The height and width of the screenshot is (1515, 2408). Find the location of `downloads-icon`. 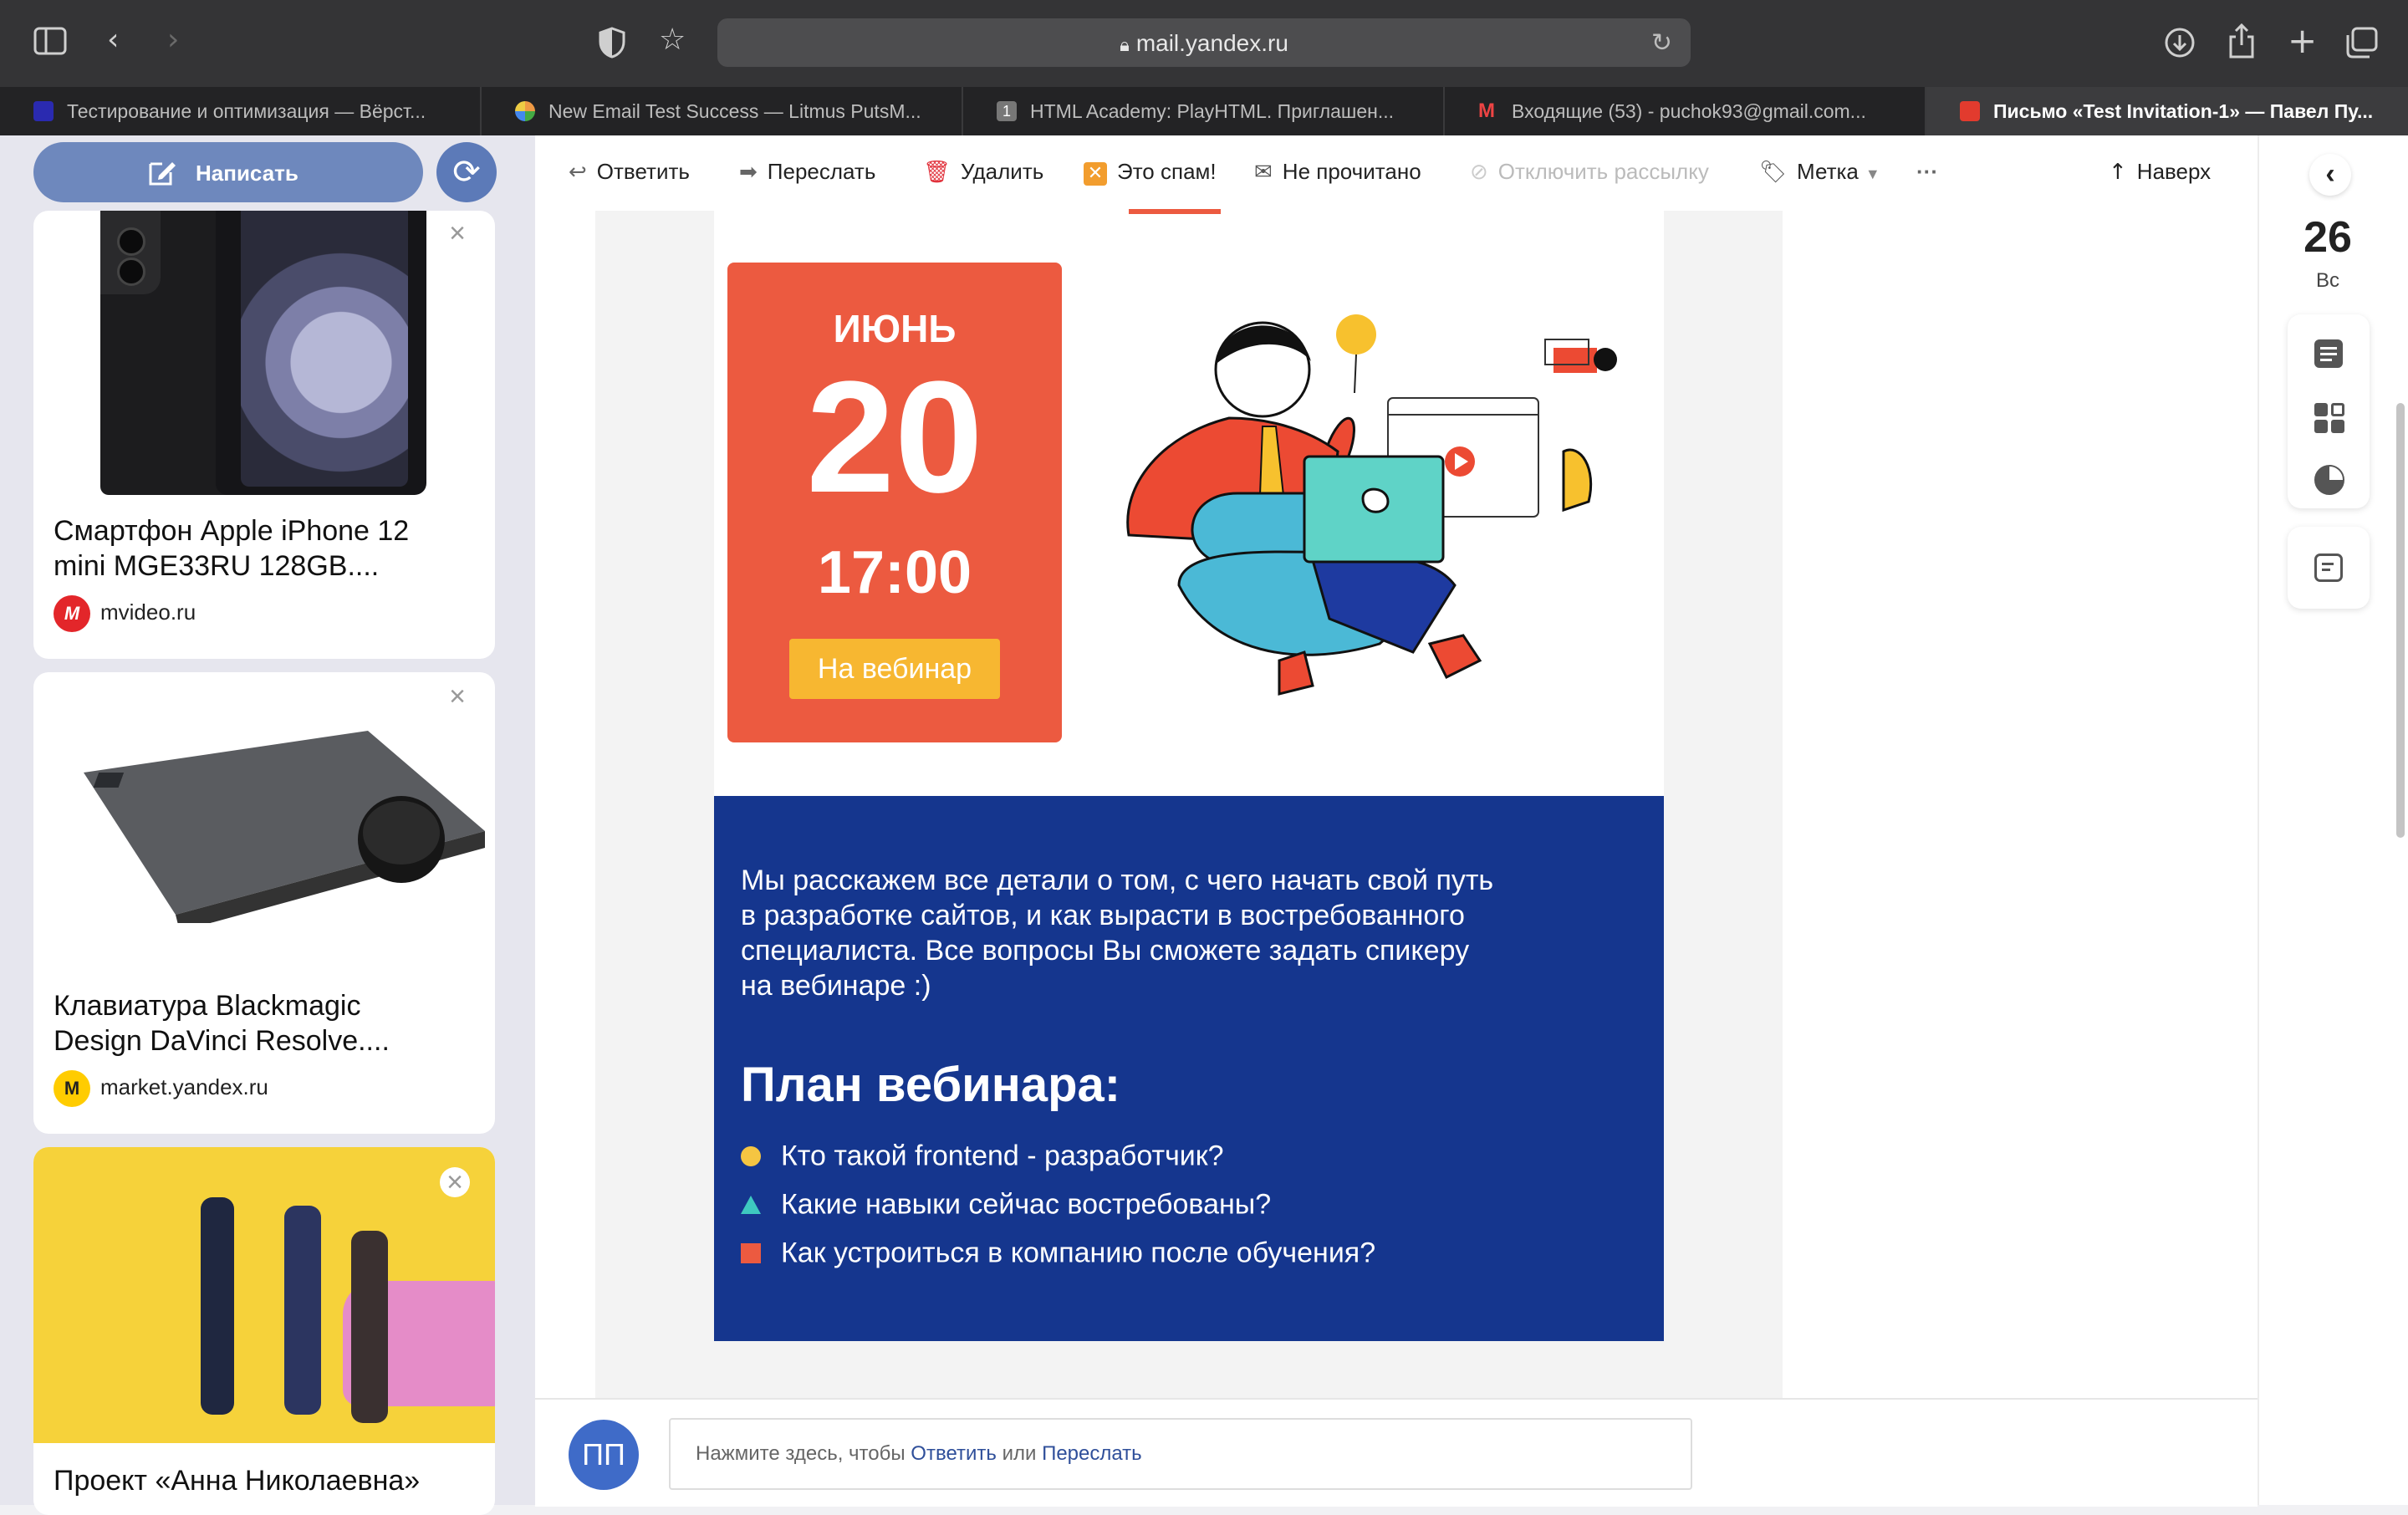

downloads-icon is located at coordinates (2180, 45).